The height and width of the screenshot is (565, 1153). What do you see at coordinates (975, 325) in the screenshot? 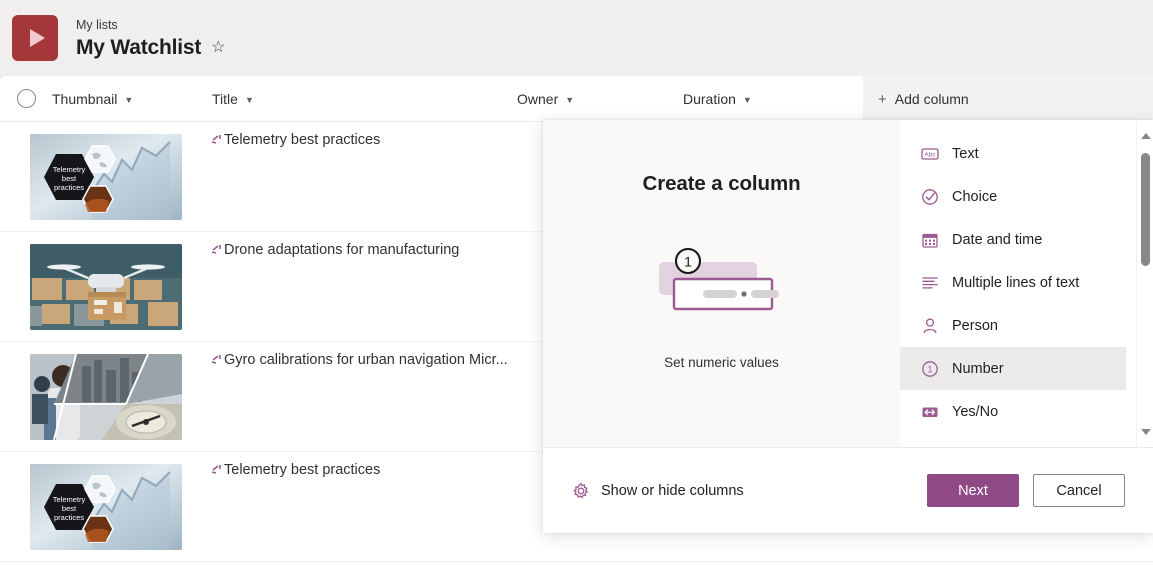
I see `type-option-label: Person` at bounding box center [975, 325].